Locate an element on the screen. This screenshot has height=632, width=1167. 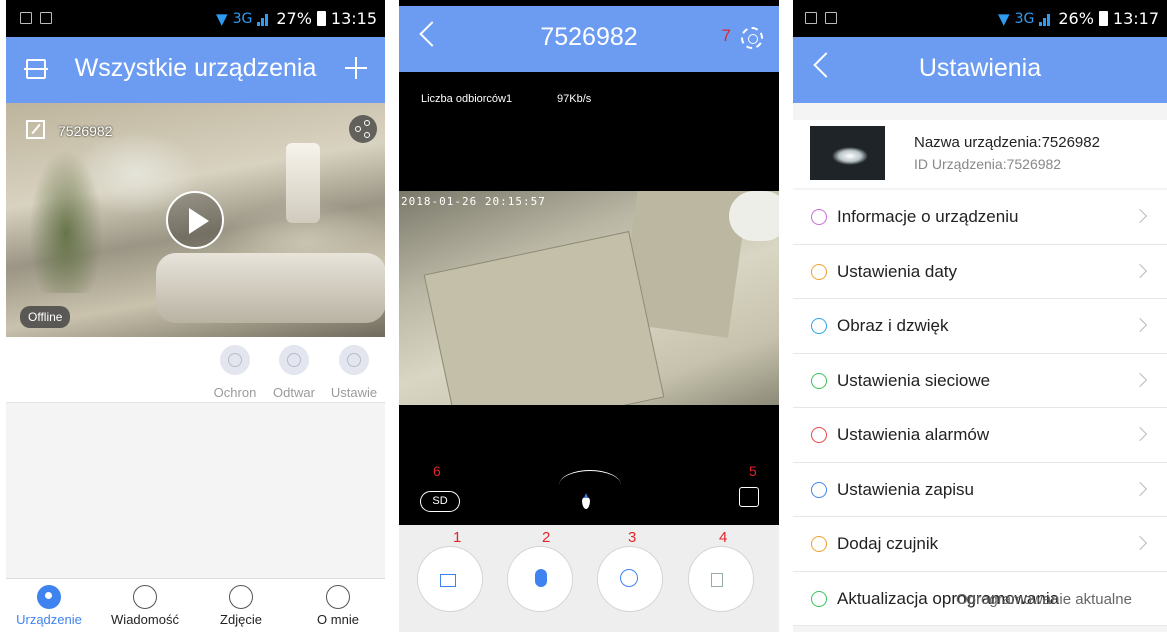
status-badge: Offline is located at coordinates (45, 317).